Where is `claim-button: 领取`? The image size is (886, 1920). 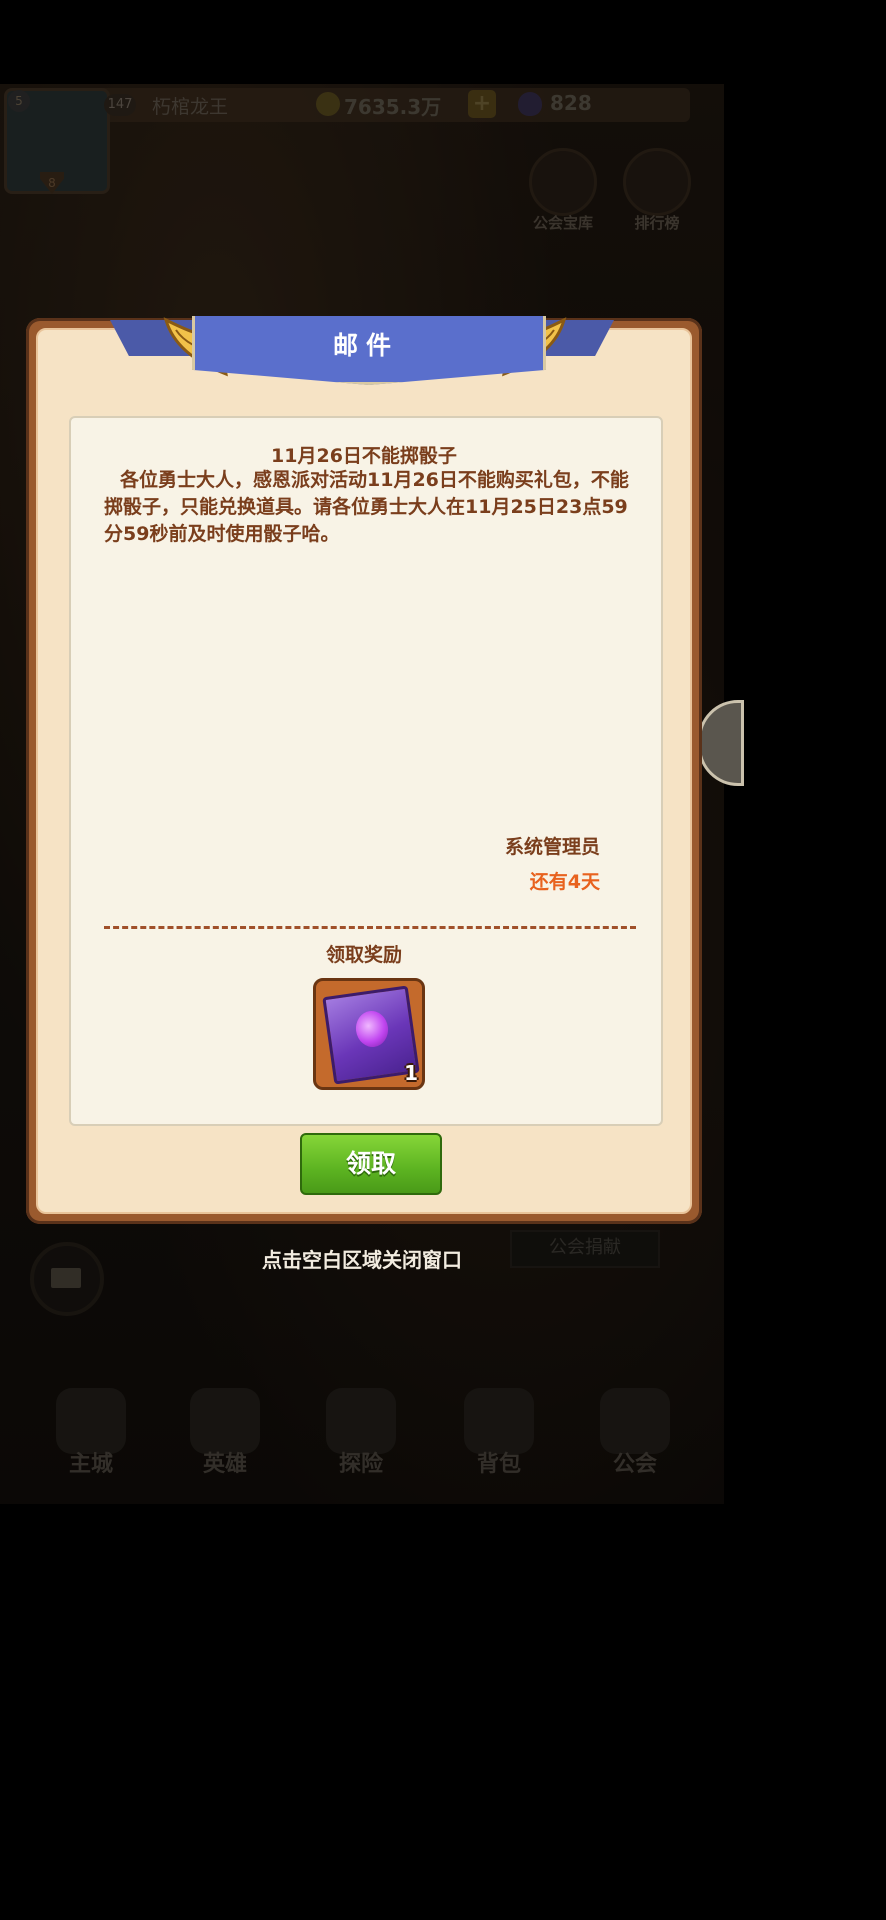
claim-button: 领取 is located at coordinates (371, 1164).